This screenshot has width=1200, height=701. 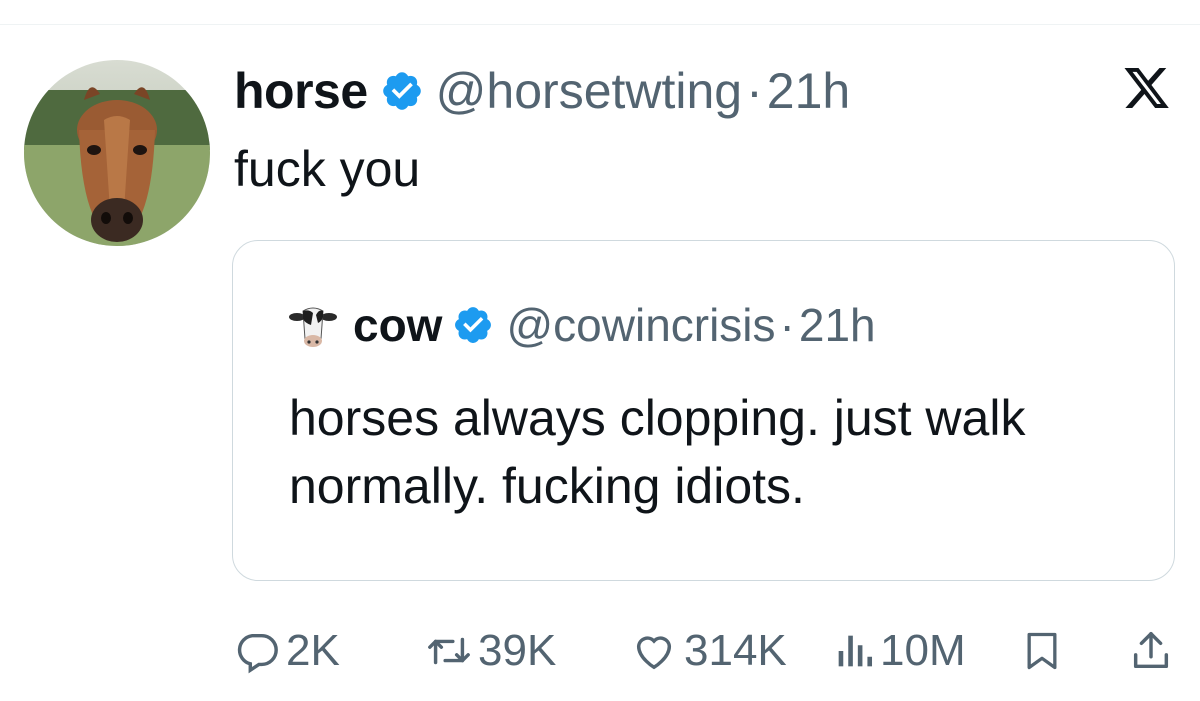 I want to click on action-bar: 2K 39K 314K 10M, so click(x=707, y=651).